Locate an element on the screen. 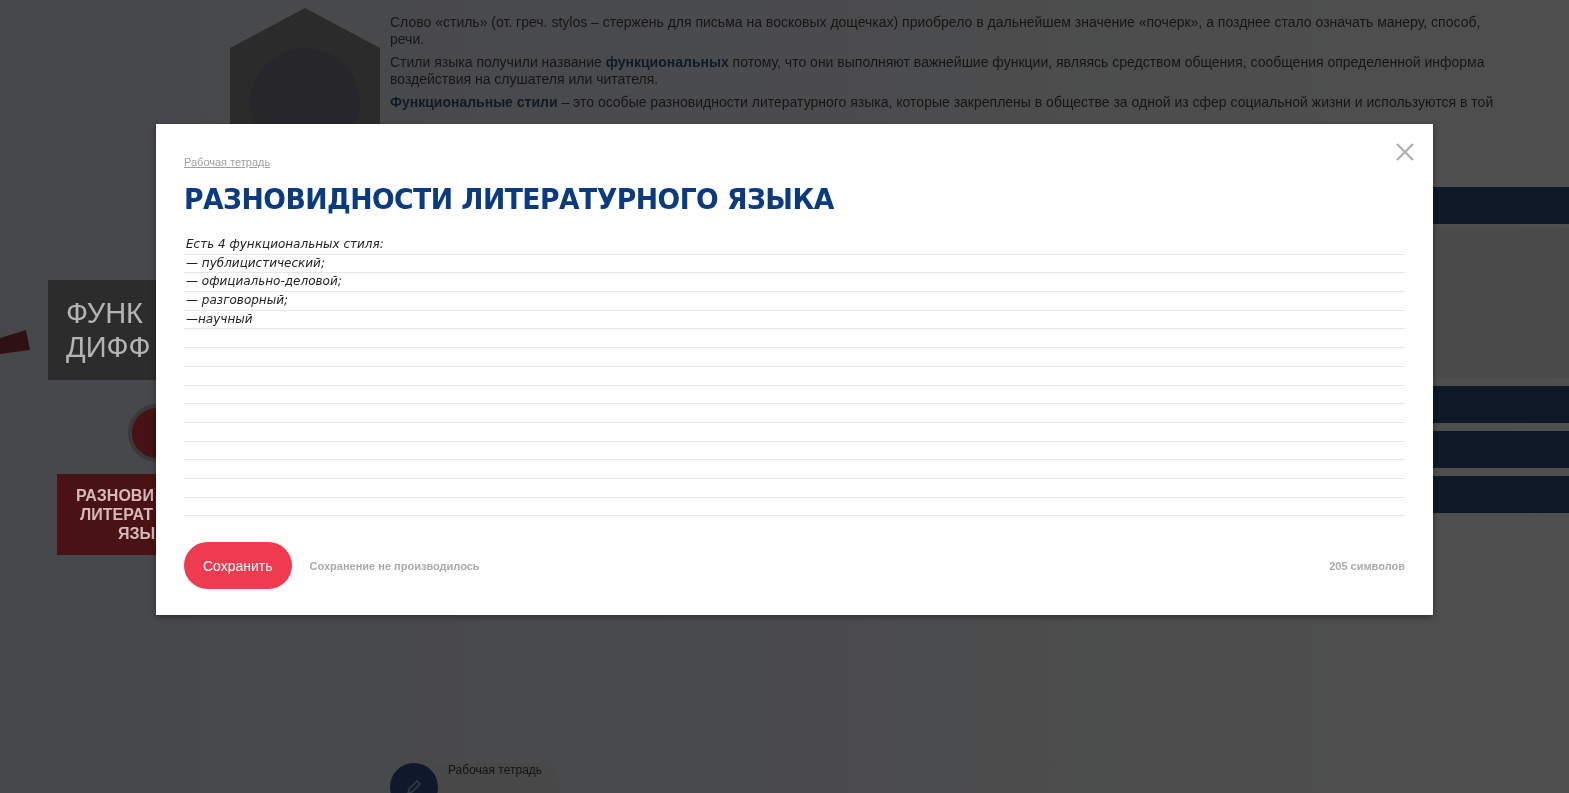 This screenshot has width=1569, height=793. banner-text: ЯЗЫ is located at coordinates (137, 533).